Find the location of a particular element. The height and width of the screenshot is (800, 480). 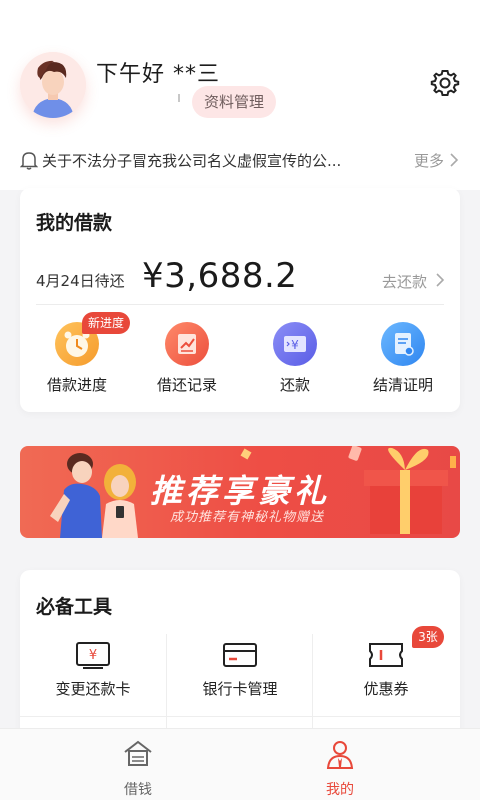

notice-bar: 关于不法分子冒充我公司名义虚假宣传的公... 更多 is located at coordinates (240, 160).